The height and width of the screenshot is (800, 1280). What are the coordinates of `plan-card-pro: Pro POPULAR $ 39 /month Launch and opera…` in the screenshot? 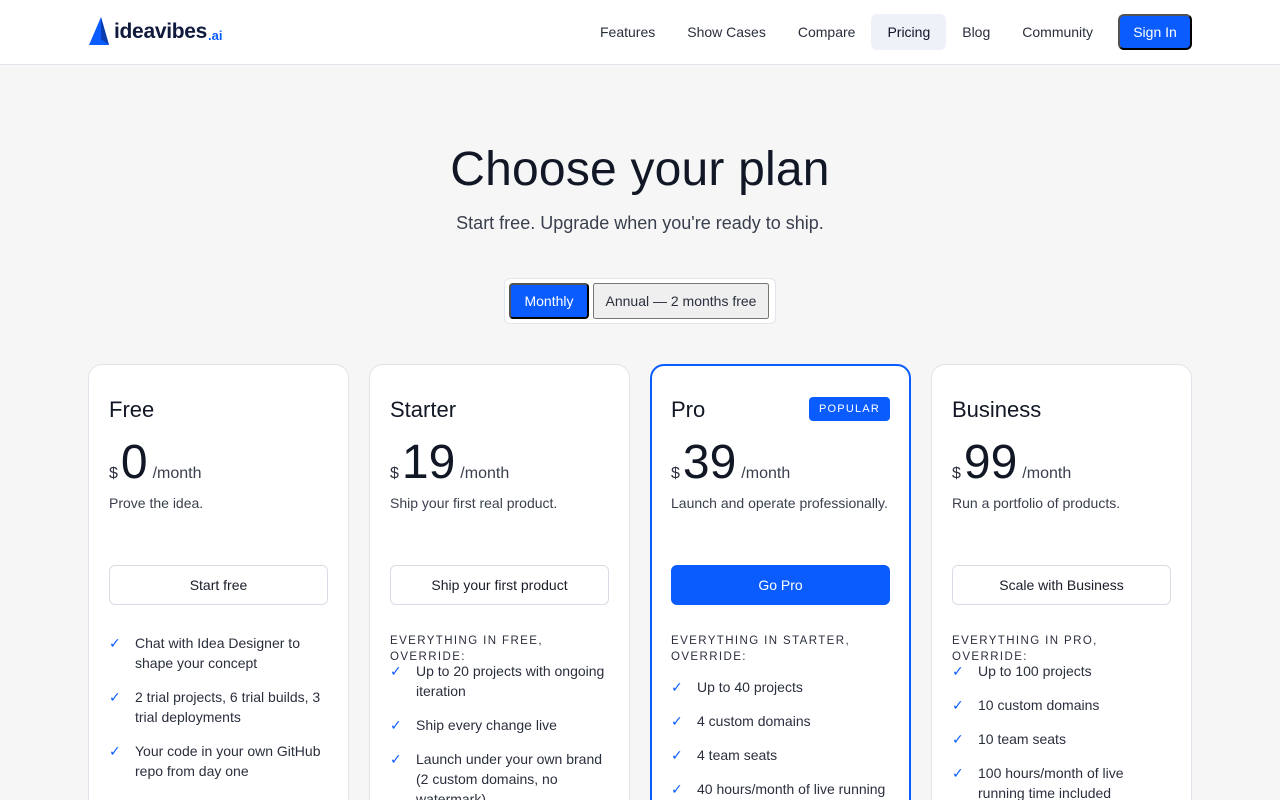 It's located at (780, 582).